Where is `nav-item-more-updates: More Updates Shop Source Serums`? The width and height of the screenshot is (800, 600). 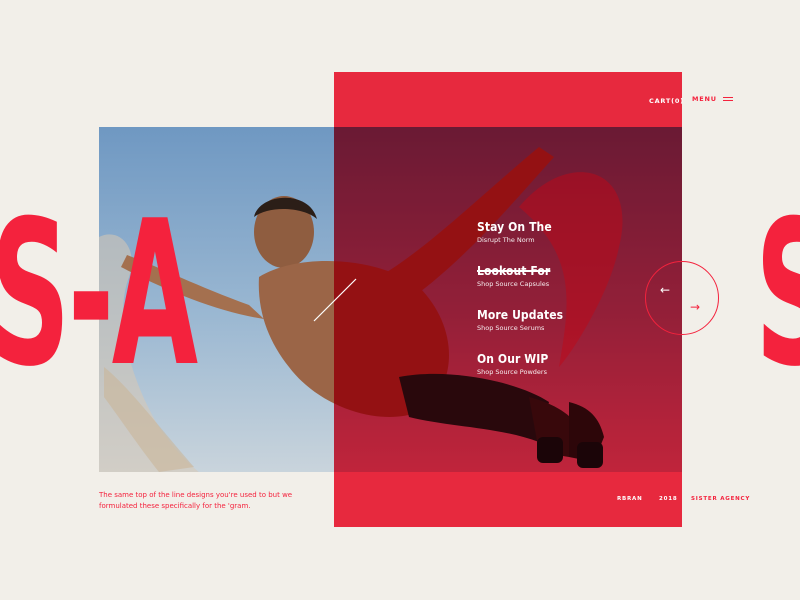
nav-item-more-updates: More Updates Shop Source Serums is located at coordinates (520, 320).